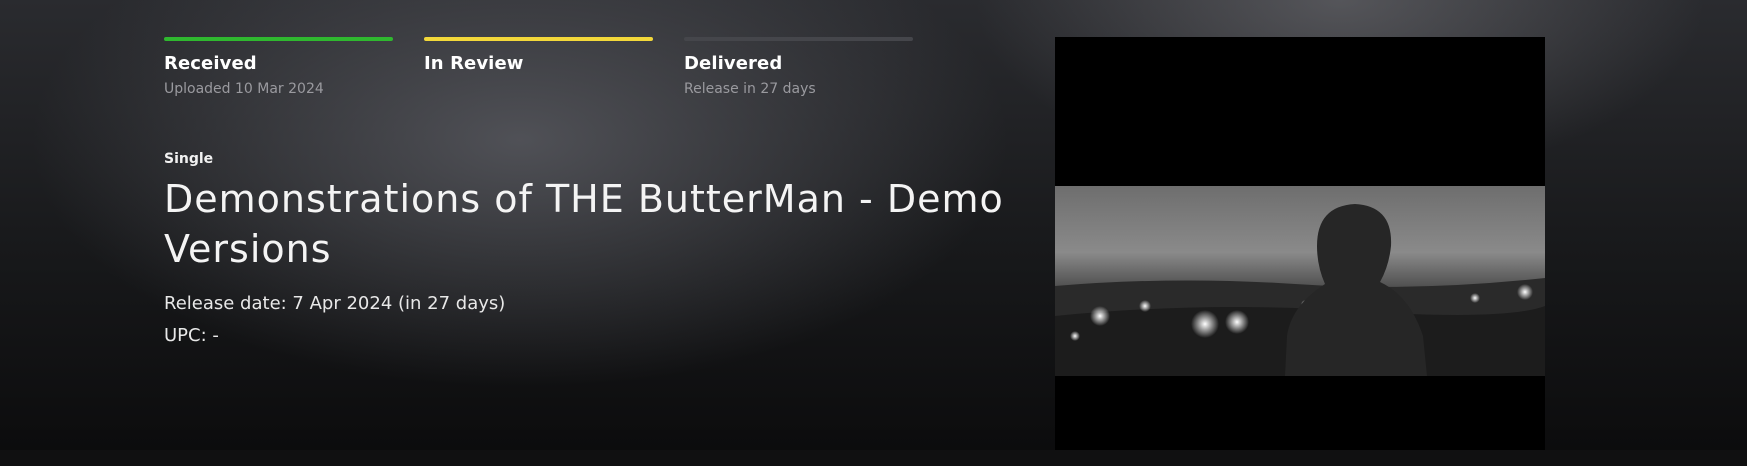  What do you see at coordinates (798, 67) in the screenshot?
I see `step-delivered: Delivered Release in 27 days` at bounding box center [798, 67].